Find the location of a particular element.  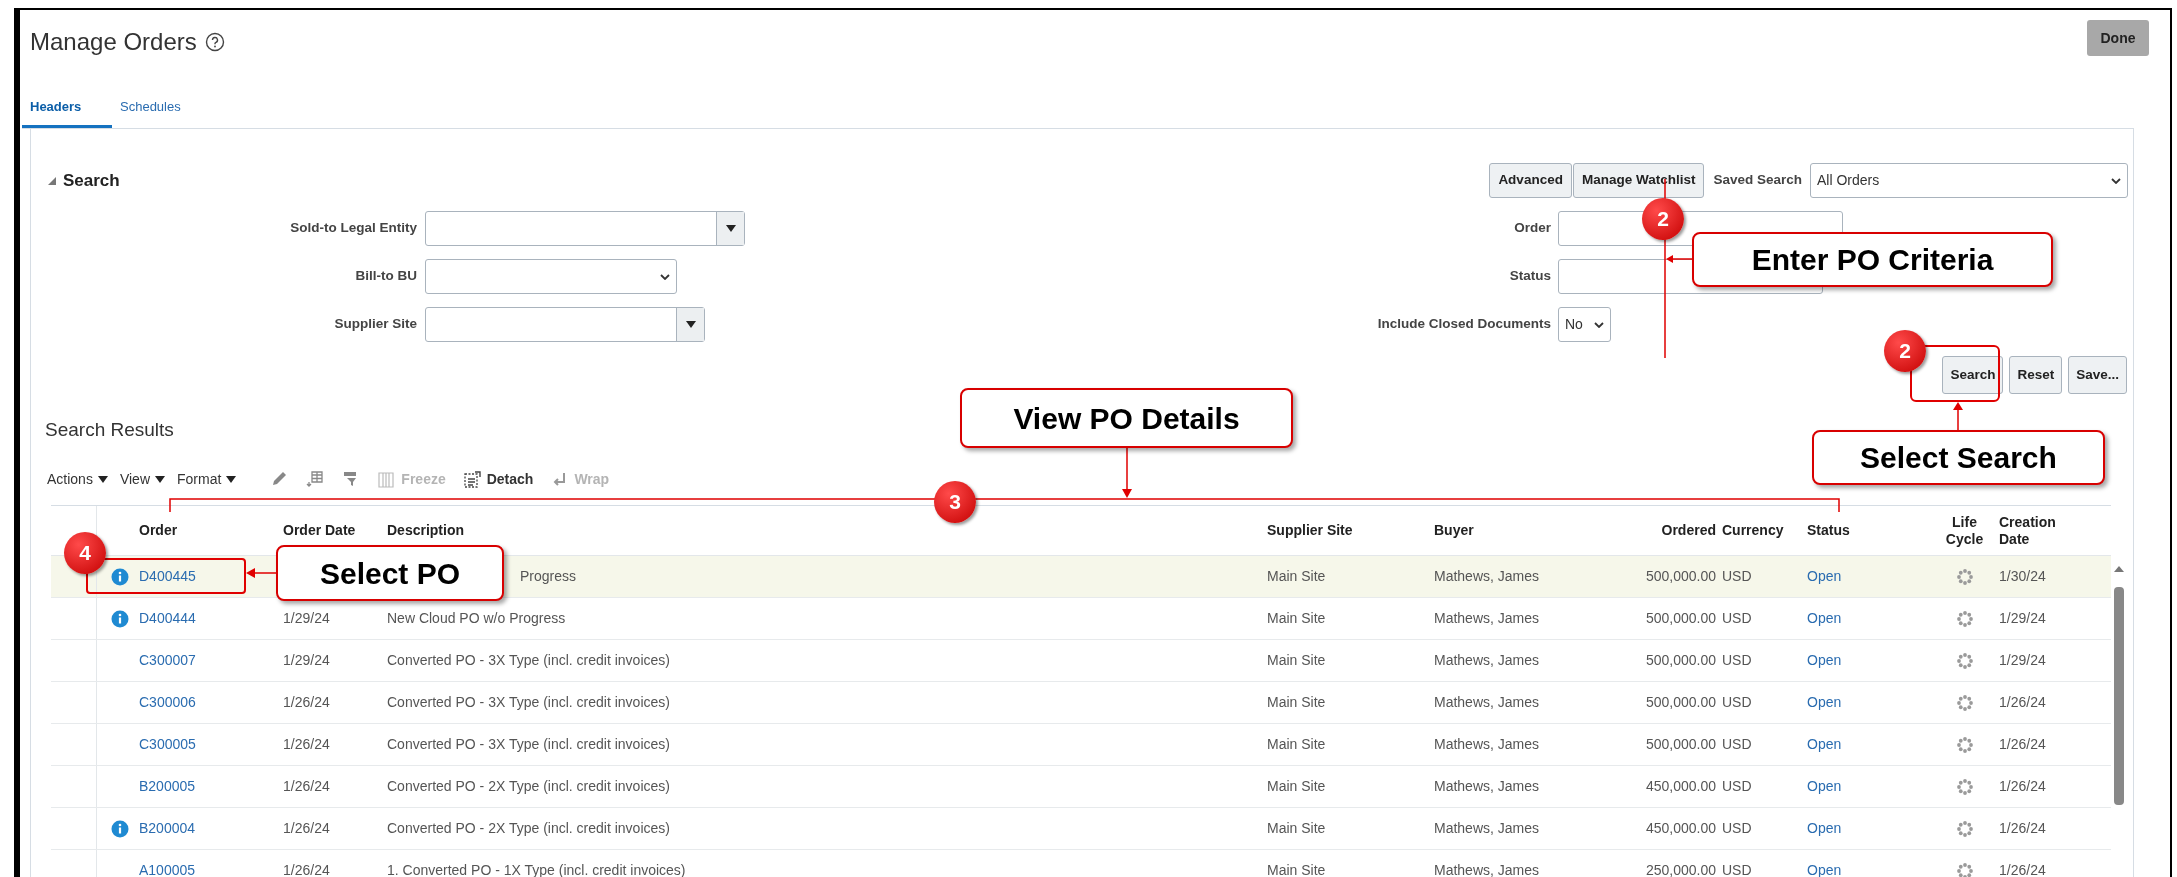

pencil-icon is located at coordinates (279, 479).